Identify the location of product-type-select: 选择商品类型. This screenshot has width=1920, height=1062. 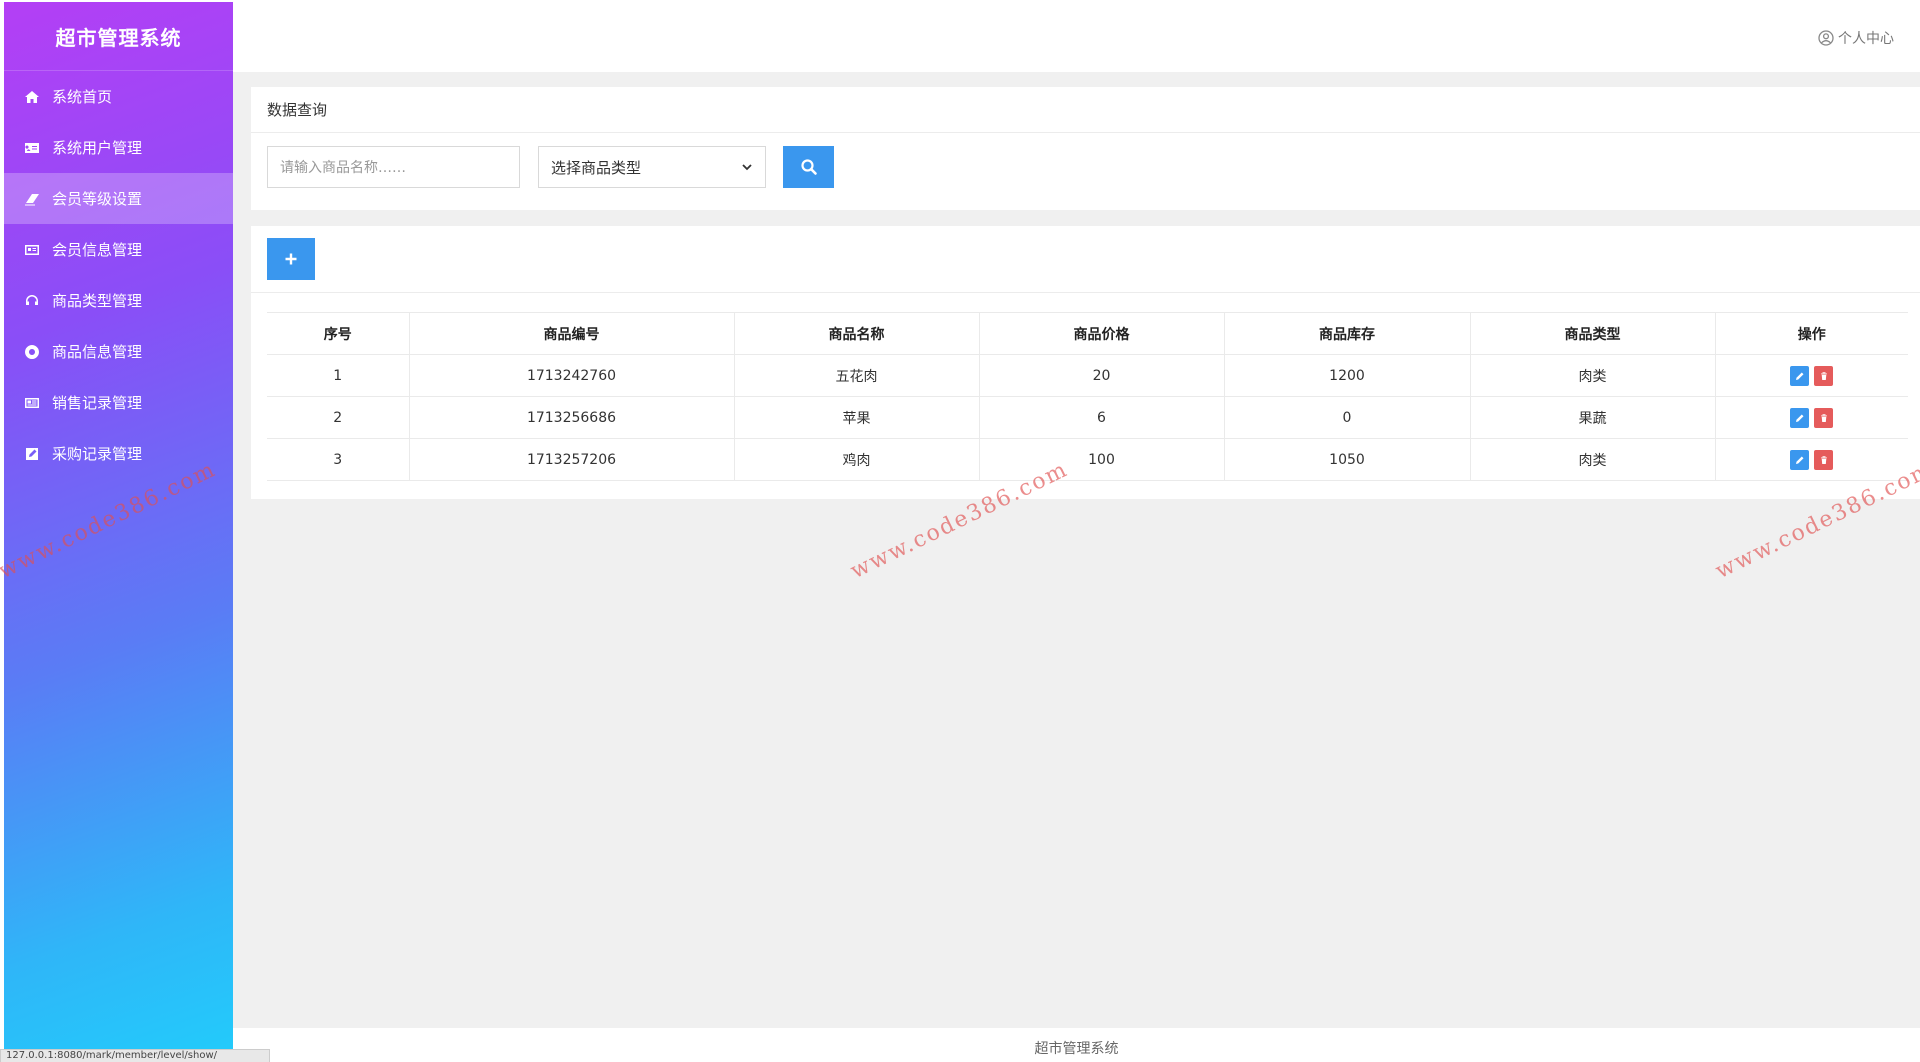
(652, 167).